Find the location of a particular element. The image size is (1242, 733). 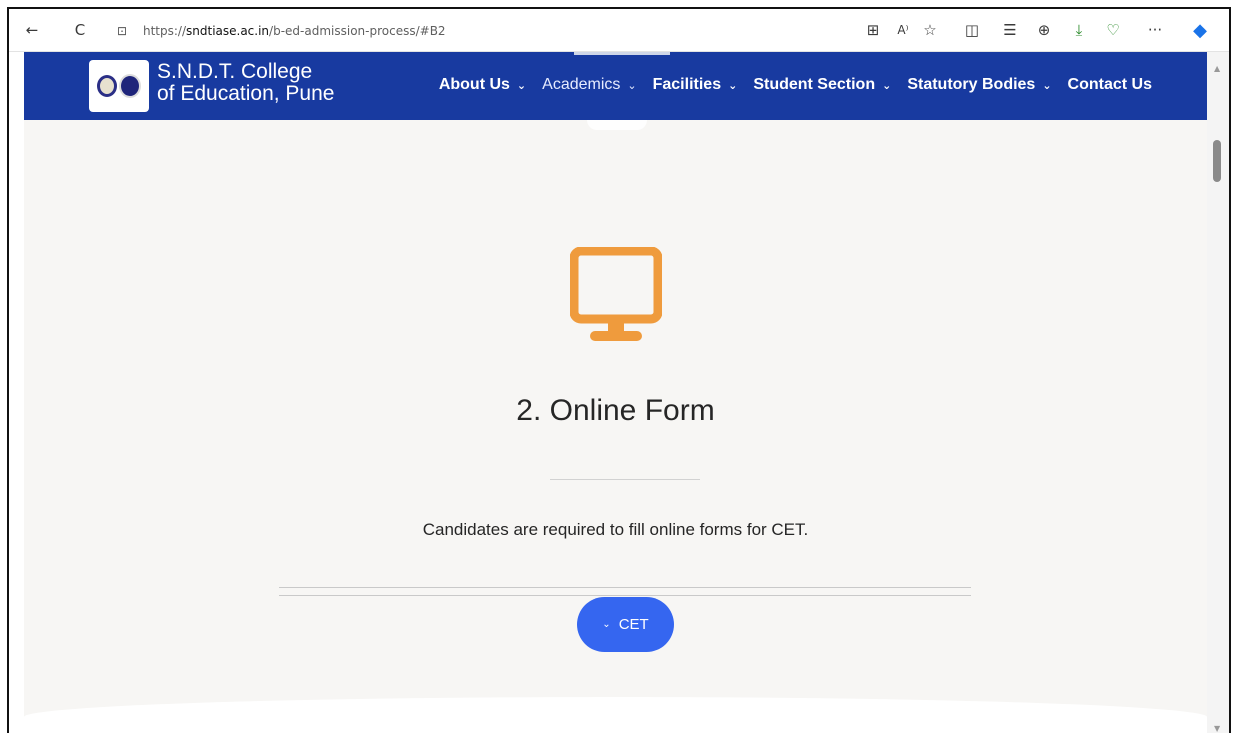

logo-portrait-icon is located at coordinates (130, 86).